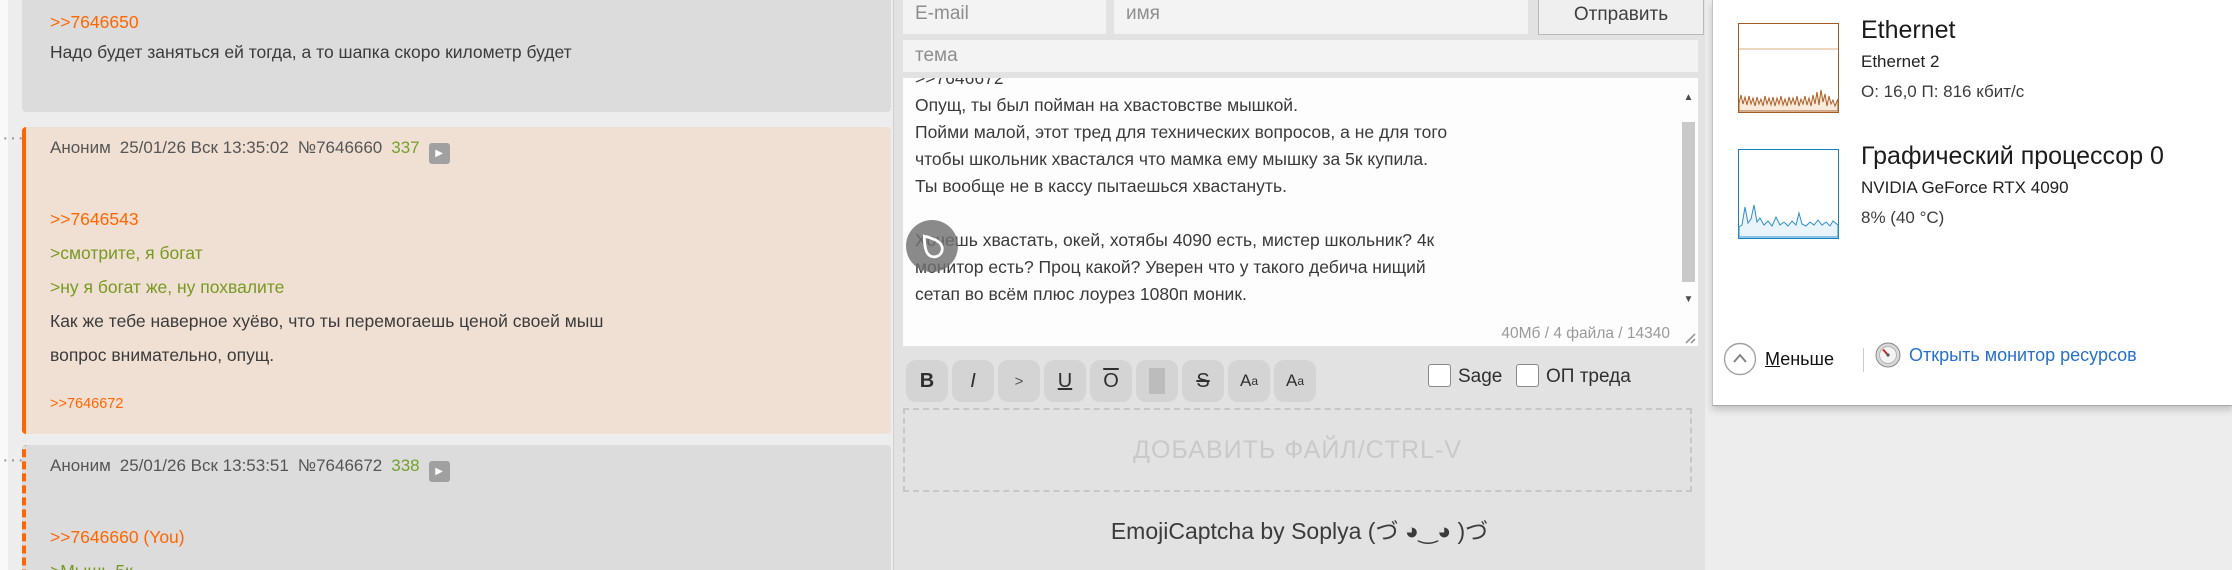 This screenshot has width=2232, height=570. What do you see at coordinates (405, 465) in the screenshot?
I see `post-ordinal: 338` at bounding box center [405, 465].